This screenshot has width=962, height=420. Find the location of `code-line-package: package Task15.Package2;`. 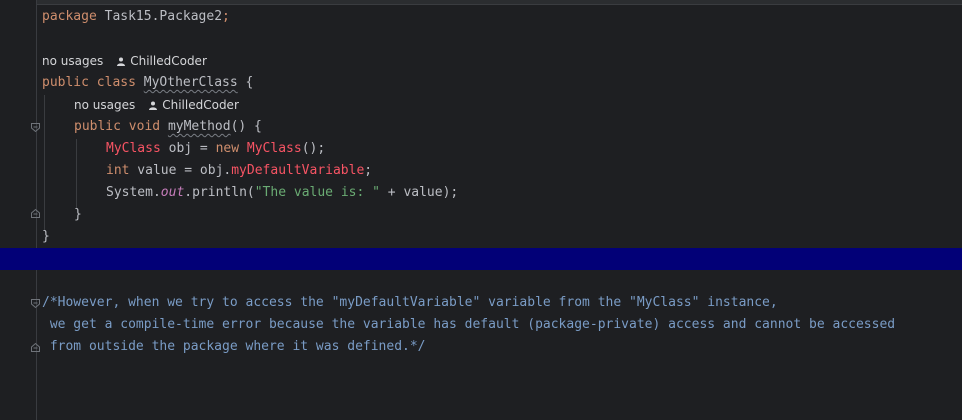

code-line-package: package Task15.Package2; is located at coordinates (136, 17).